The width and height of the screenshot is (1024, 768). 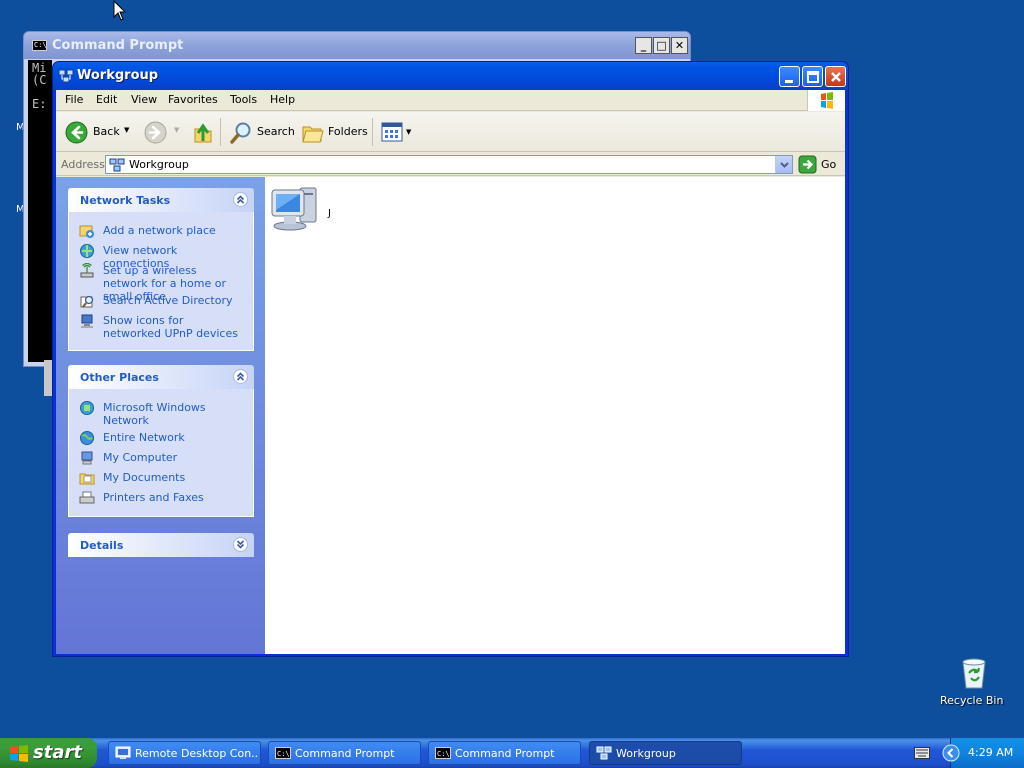 I want to click on task-view-network-connections: View network connections, so click(x=164, y=256).